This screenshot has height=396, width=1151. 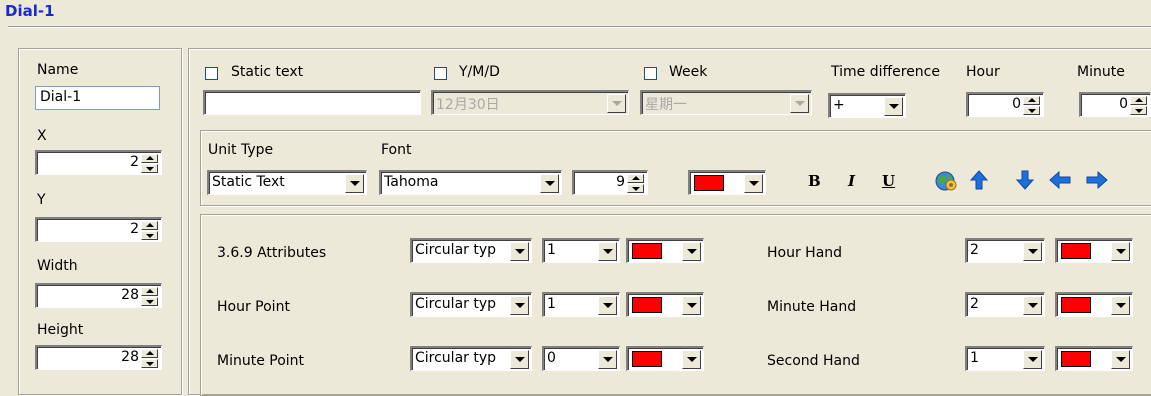 I want to click on ymd-value: 12月30日, so click(x=468, y=105).